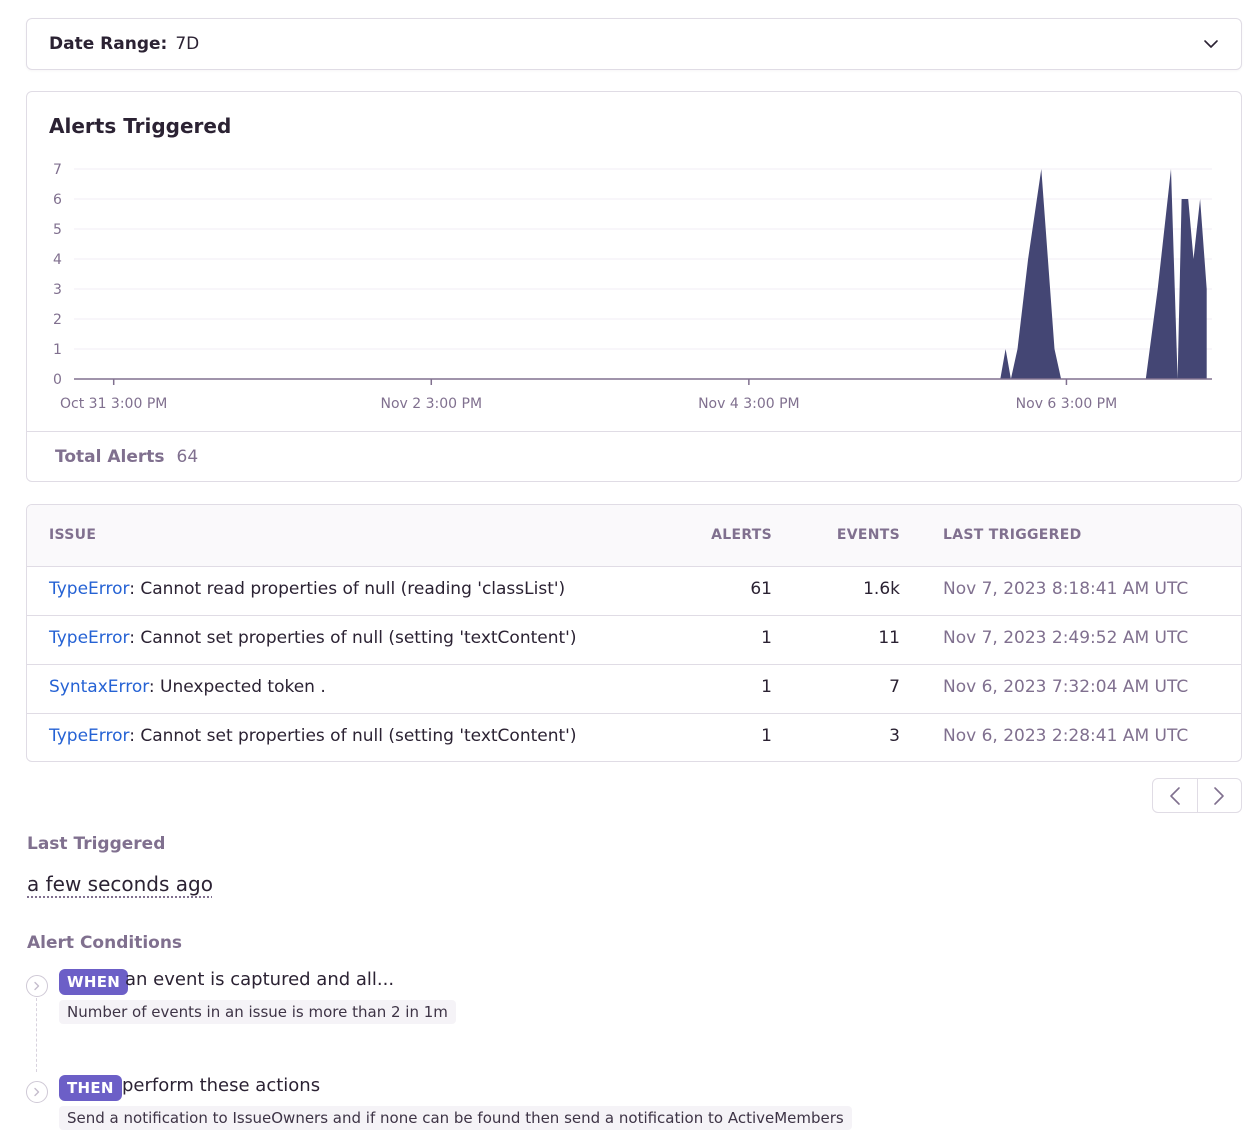 The width and height of the screenshot is (1244, 1148). I want to click on date-range-value: 7D, so click(187, 44).